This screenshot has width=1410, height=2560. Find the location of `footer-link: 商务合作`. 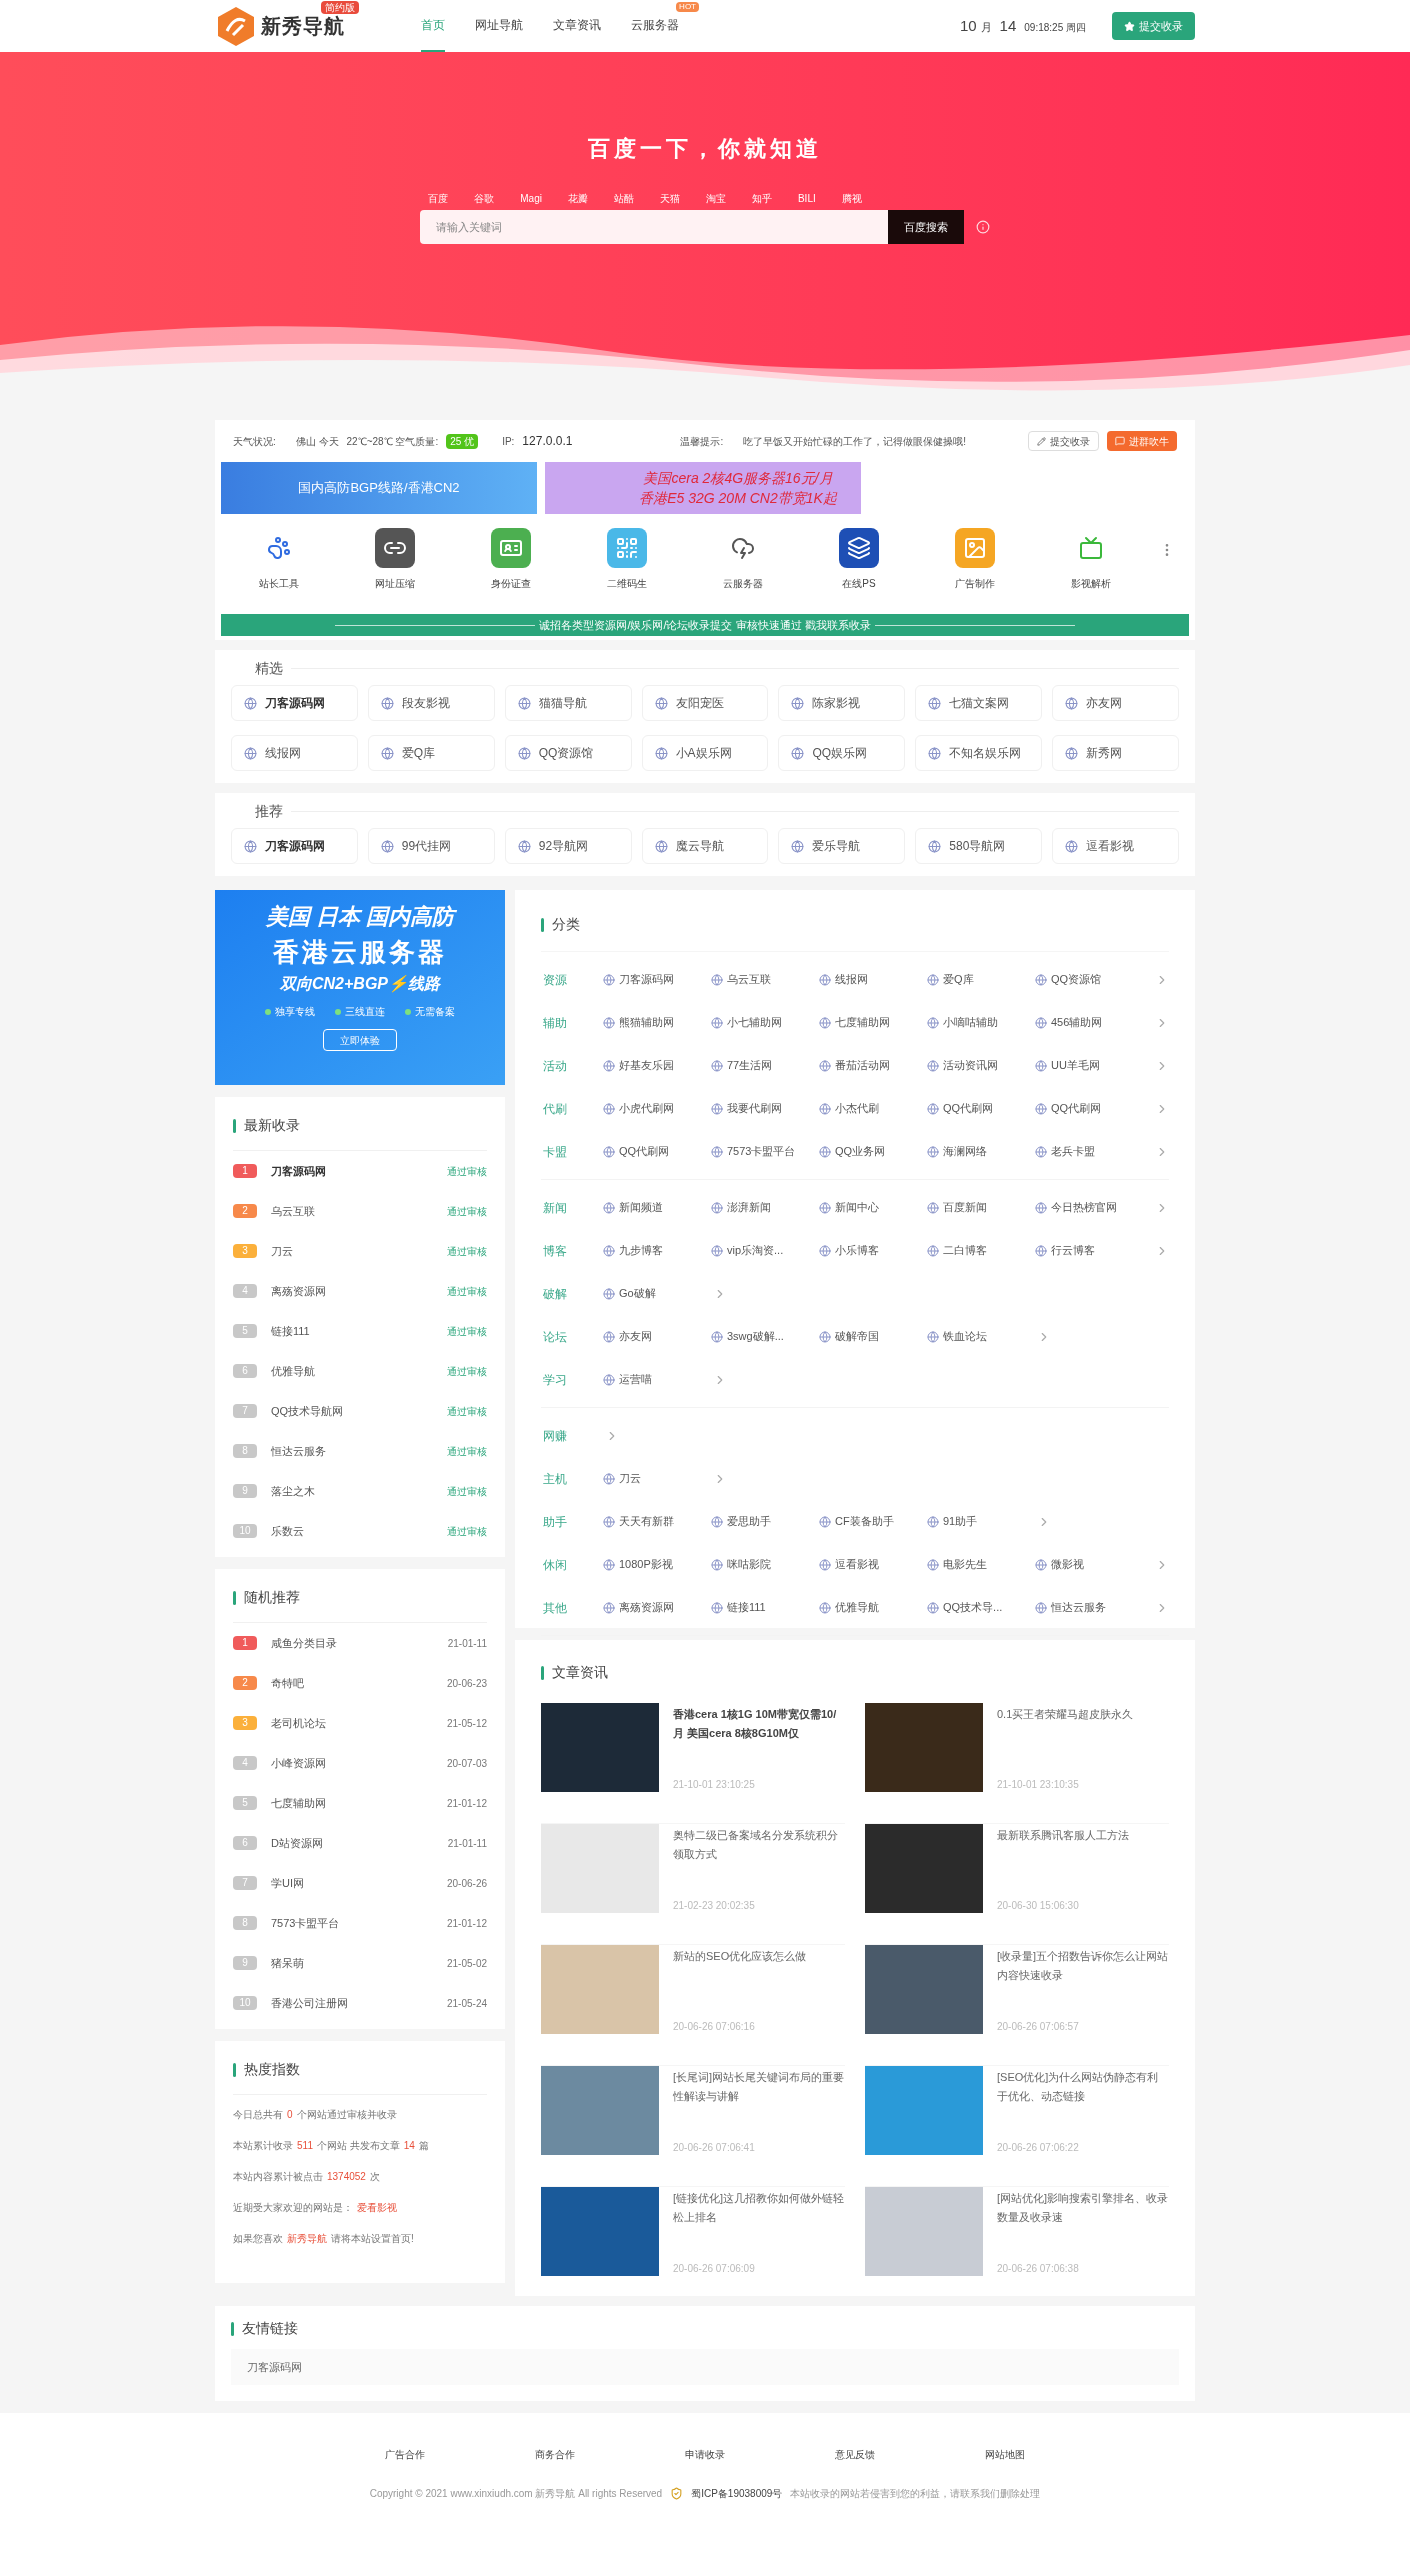

footer-link: 商务合作 is located at coordinates (555, 2454).